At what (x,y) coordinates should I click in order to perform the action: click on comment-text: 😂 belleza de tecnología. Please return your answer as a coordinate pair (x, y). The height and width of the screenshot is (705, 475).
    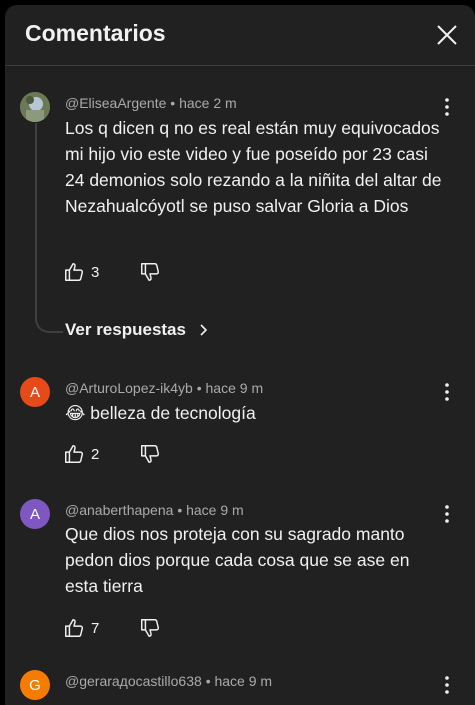
    Looking at the image, I should click on (160, 413).